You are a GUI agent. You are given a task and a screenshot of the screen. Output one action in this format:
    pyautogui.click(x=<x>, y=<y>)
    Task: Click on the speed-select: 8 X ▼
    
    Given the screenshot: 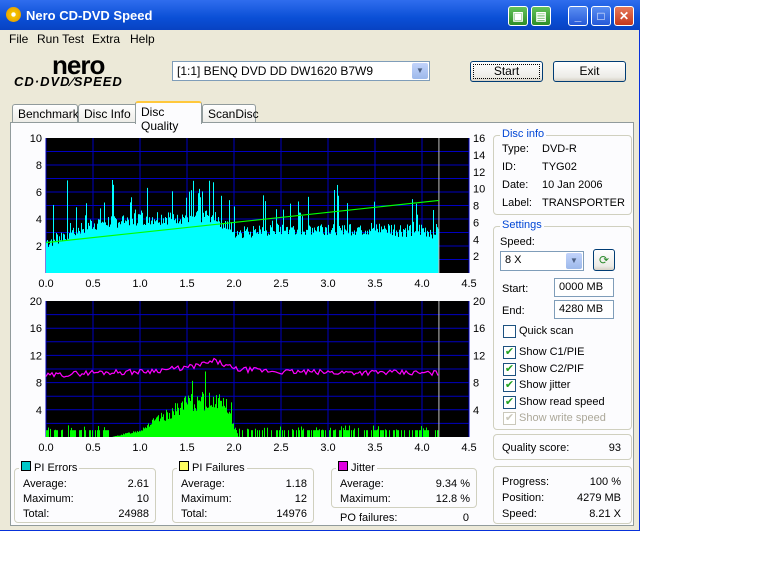 What is the action you would take?
    pyautogui.click(x=542, y=261)
    